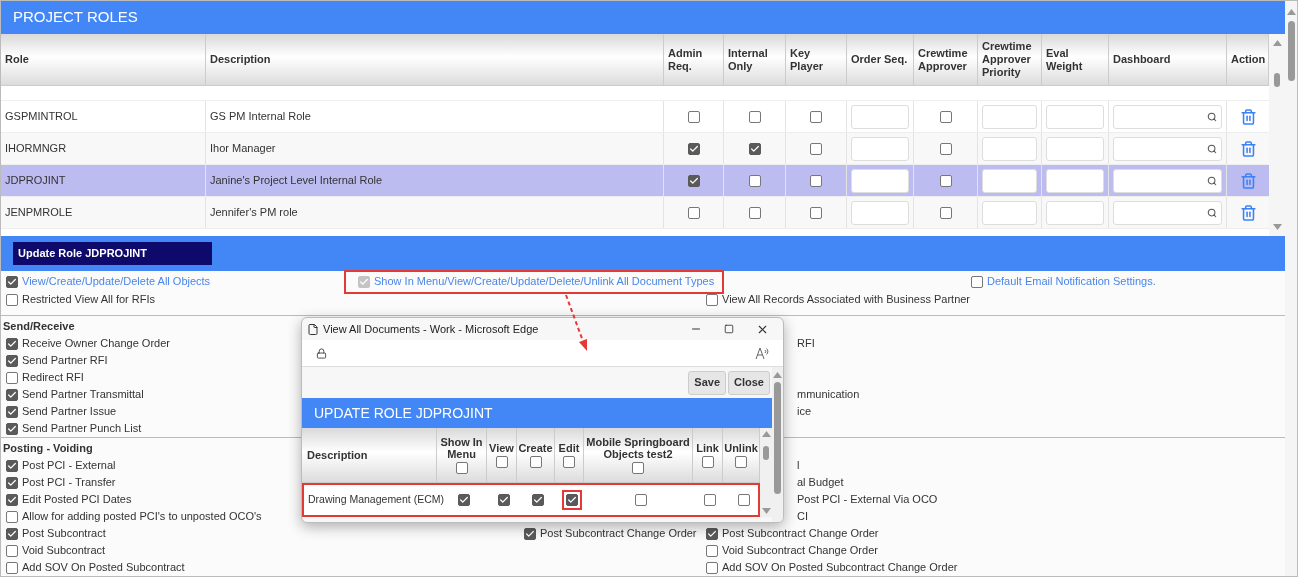 Image resolution: width=1298 pixels, height=577 pixels. I want to click on option-label: Send Partner Punch List, so click(82, 429).